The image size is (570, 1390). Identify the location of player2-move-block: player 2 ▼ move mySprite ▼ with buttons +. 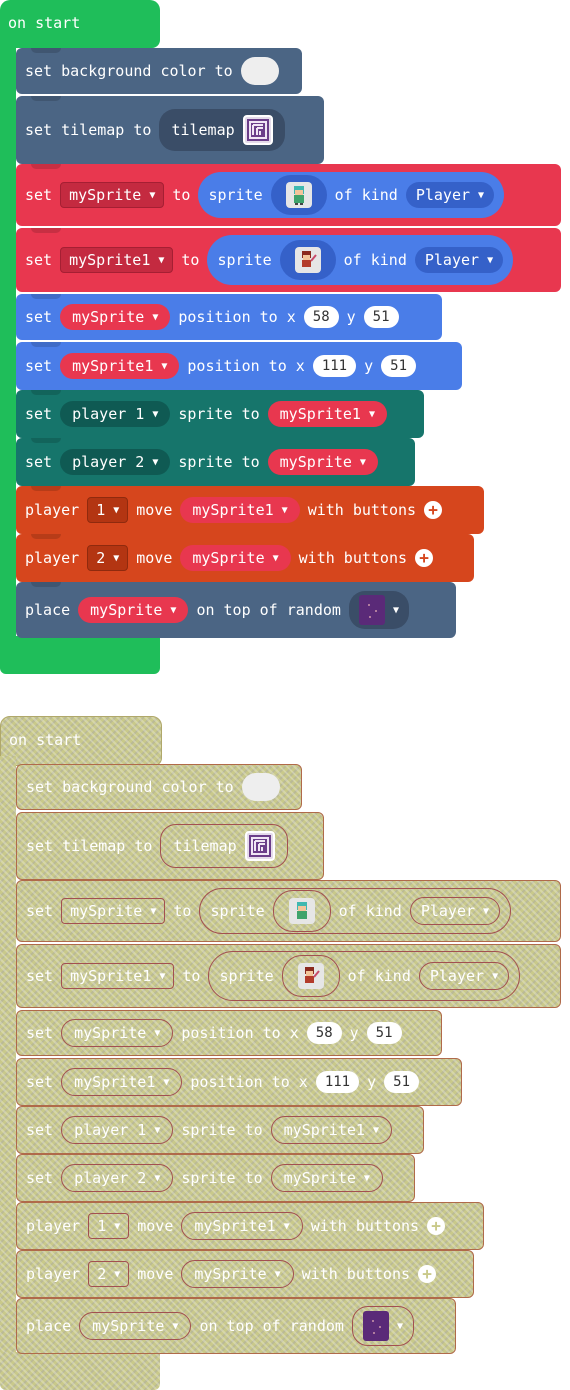
(245, 558).